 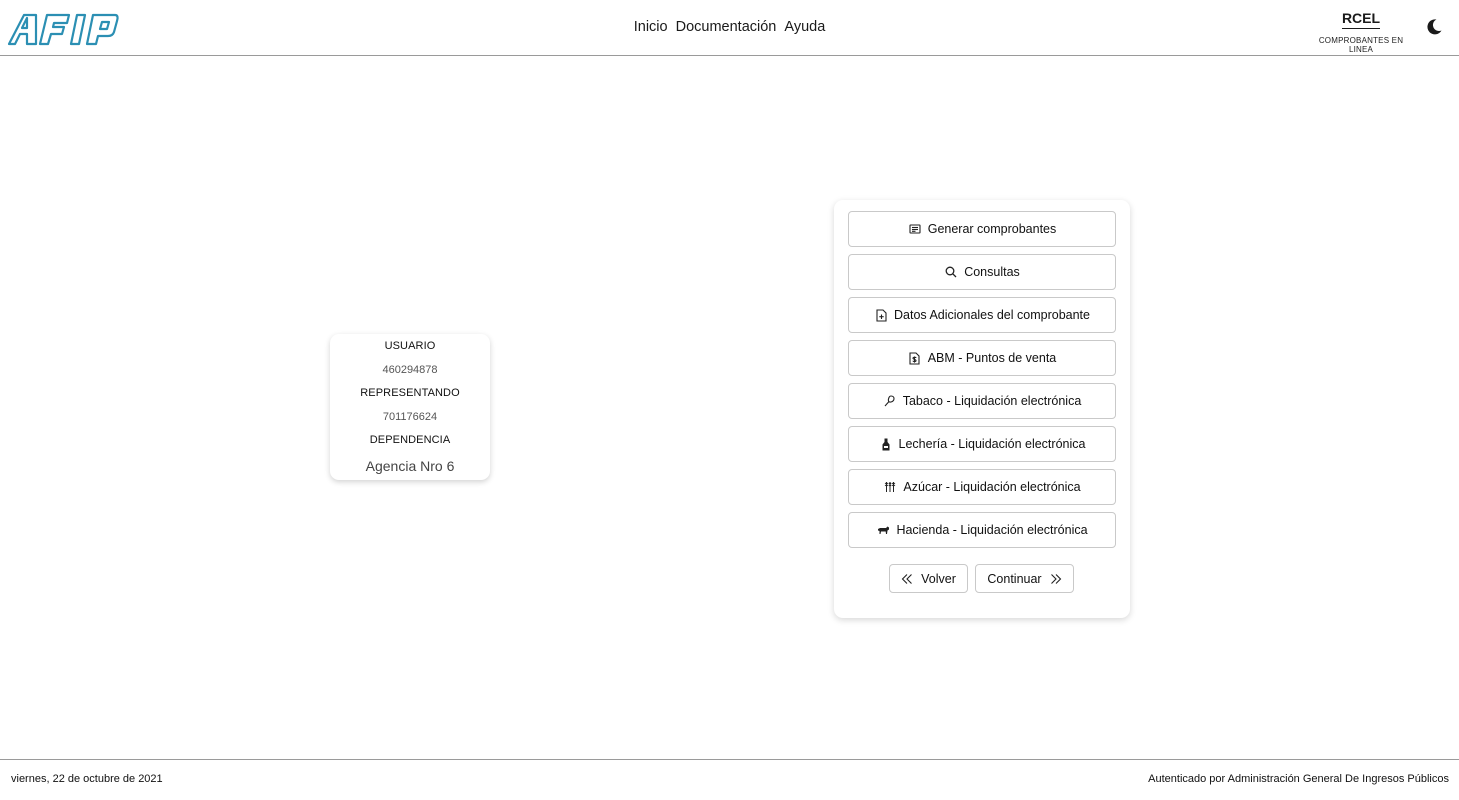 I want to click on chevrons-right-icon, so click(x=1056, y=579).